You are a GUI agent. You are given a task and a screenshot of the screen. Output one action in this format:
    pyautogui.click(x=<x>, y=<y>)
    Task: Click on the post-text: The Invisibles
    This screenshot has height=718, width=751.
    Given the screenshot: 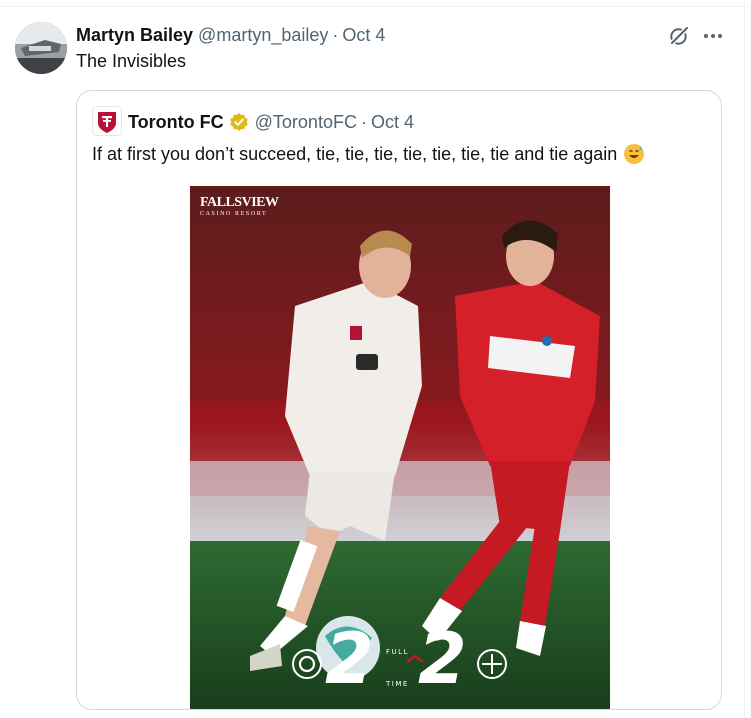 What is the action you would take?
    pyautogui.click(x=131, y=61)
    